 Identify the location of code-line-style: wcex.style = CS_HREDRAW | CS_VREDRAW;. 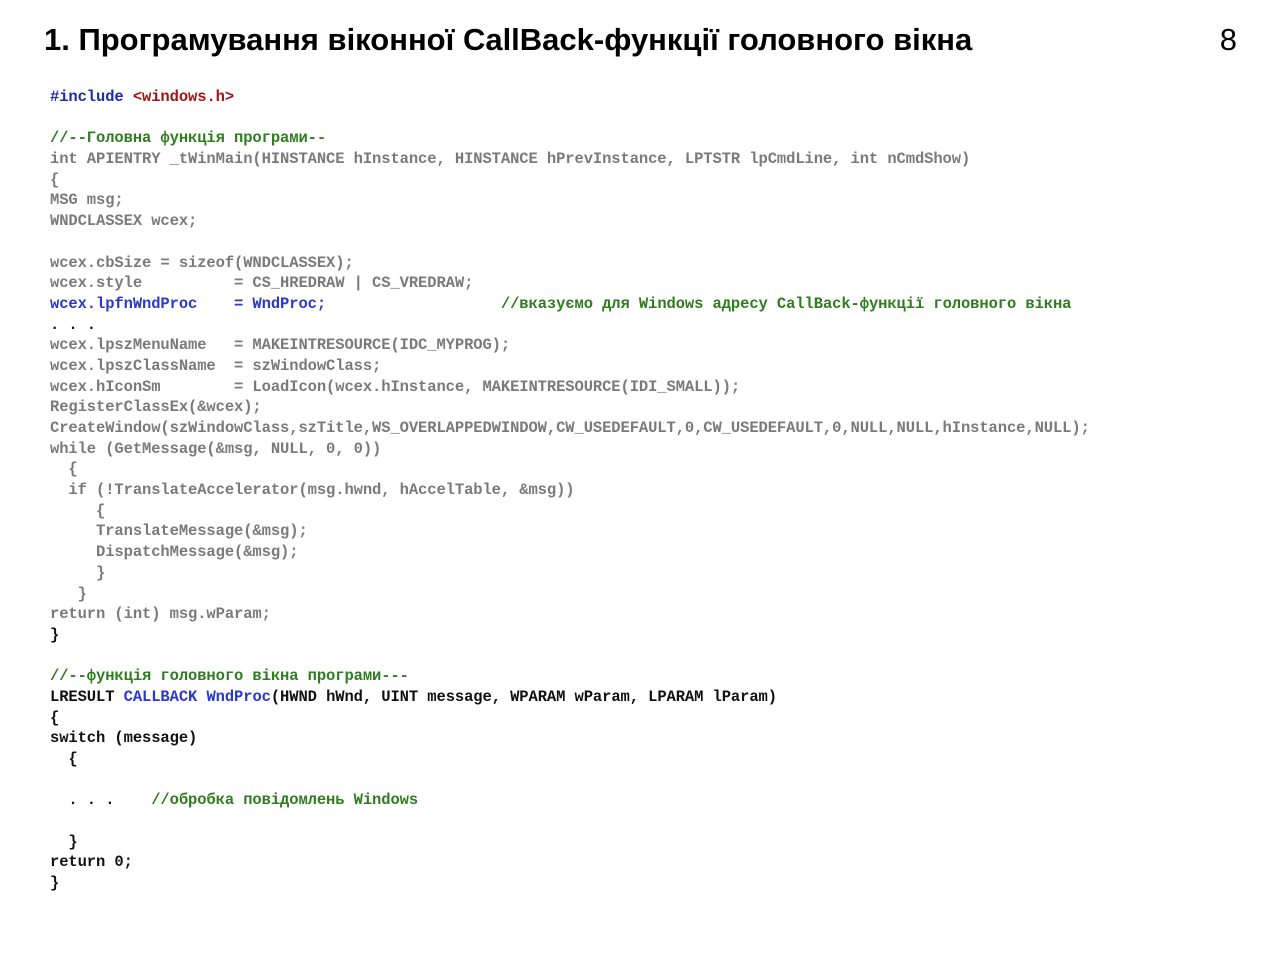
(262, 283).